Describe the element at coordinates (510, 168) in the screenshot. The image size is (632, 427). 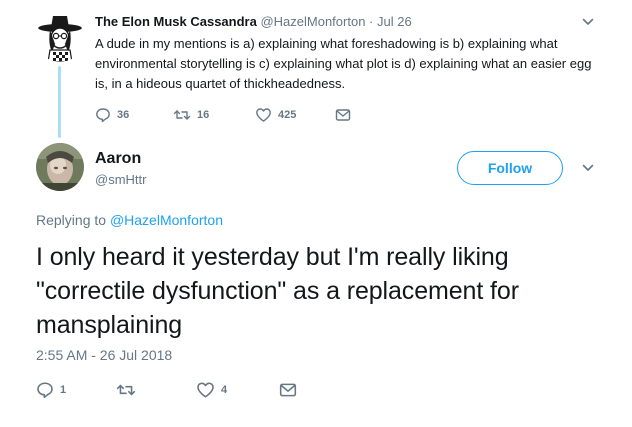
I see `follow-button: Follow` at that location.